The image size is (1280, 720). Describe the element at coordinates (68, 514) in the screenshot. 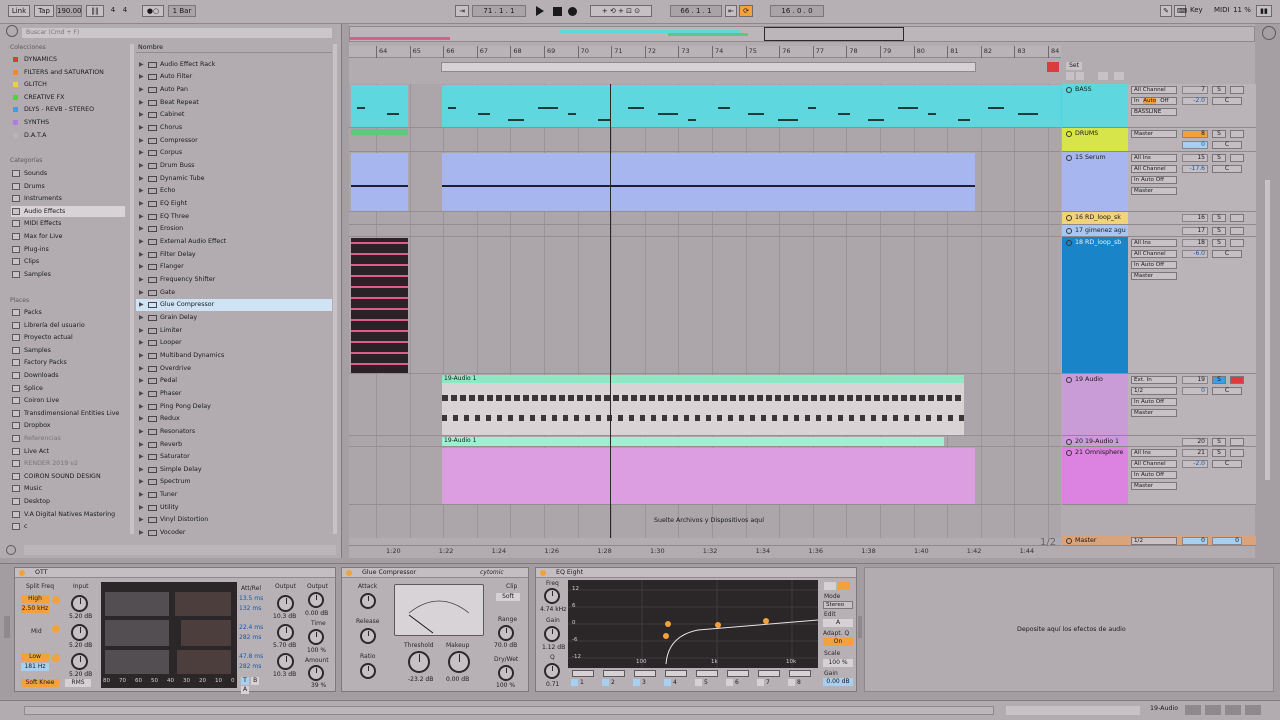

I see `place-item: V.A Digital Natives Mastering` at that location.